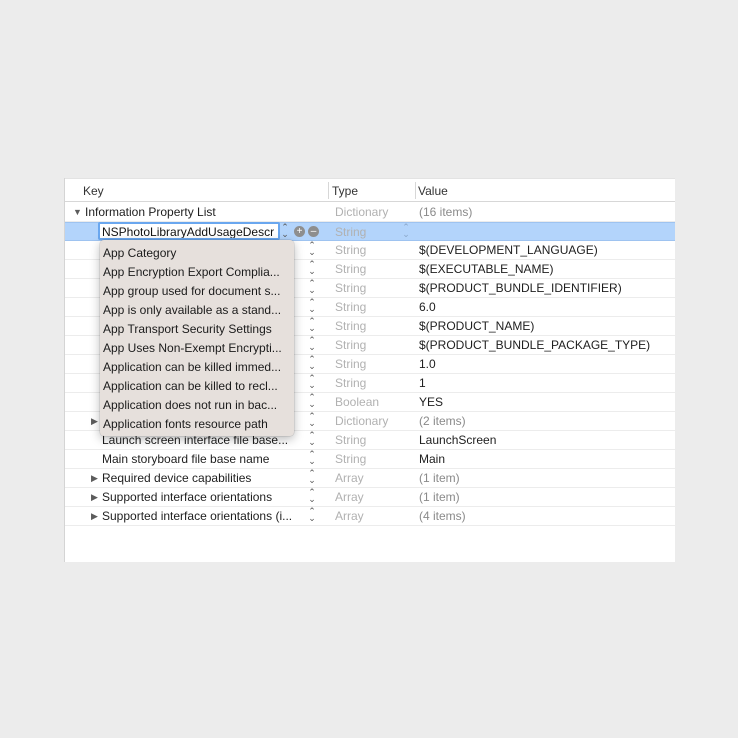 The height and width of the screenshot is (738, 738). What do you see at coordinates (150, 212) in the screenshot?
I see `root-key: Information Property List` at bounding box center [150, 212].